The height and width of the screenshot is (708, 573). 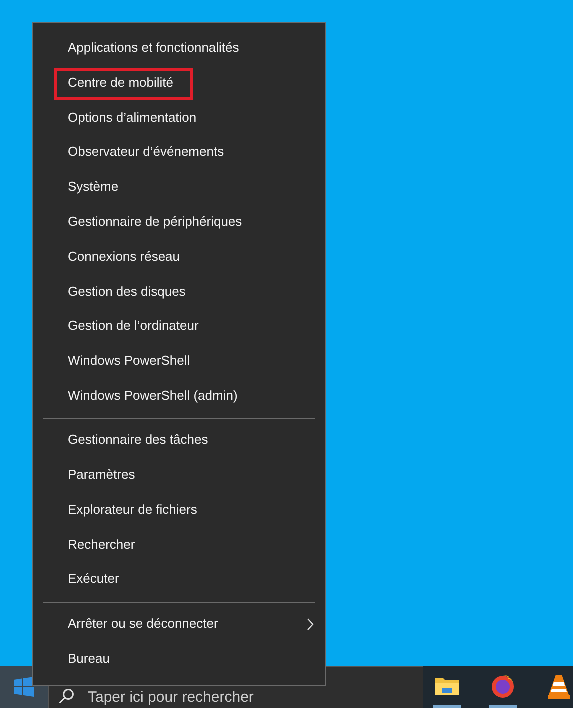 I want to click on menu-item: Options d’alimentation, so click(x=179, y=118).